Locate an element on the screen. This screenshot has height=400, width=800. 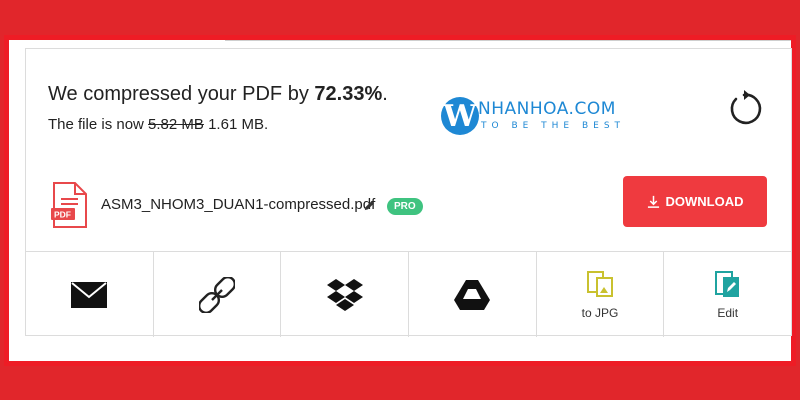
google-drive-icon is located at coordinates (472, 294).